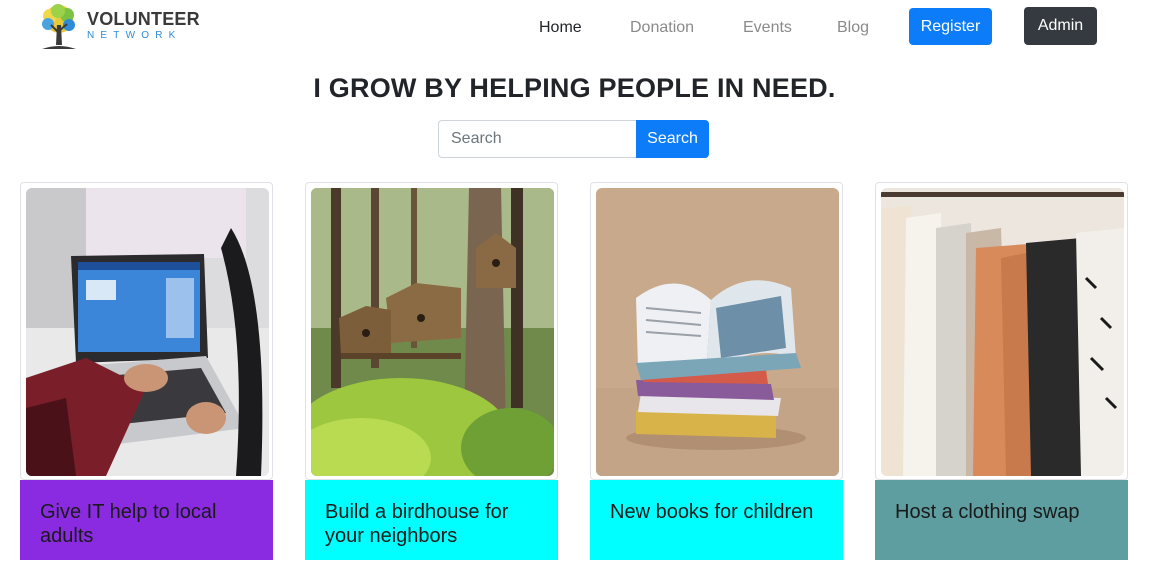 This screenshot has width=1149, height=569. I want to click on card-title-panel: New books for children, so click(716, 520).